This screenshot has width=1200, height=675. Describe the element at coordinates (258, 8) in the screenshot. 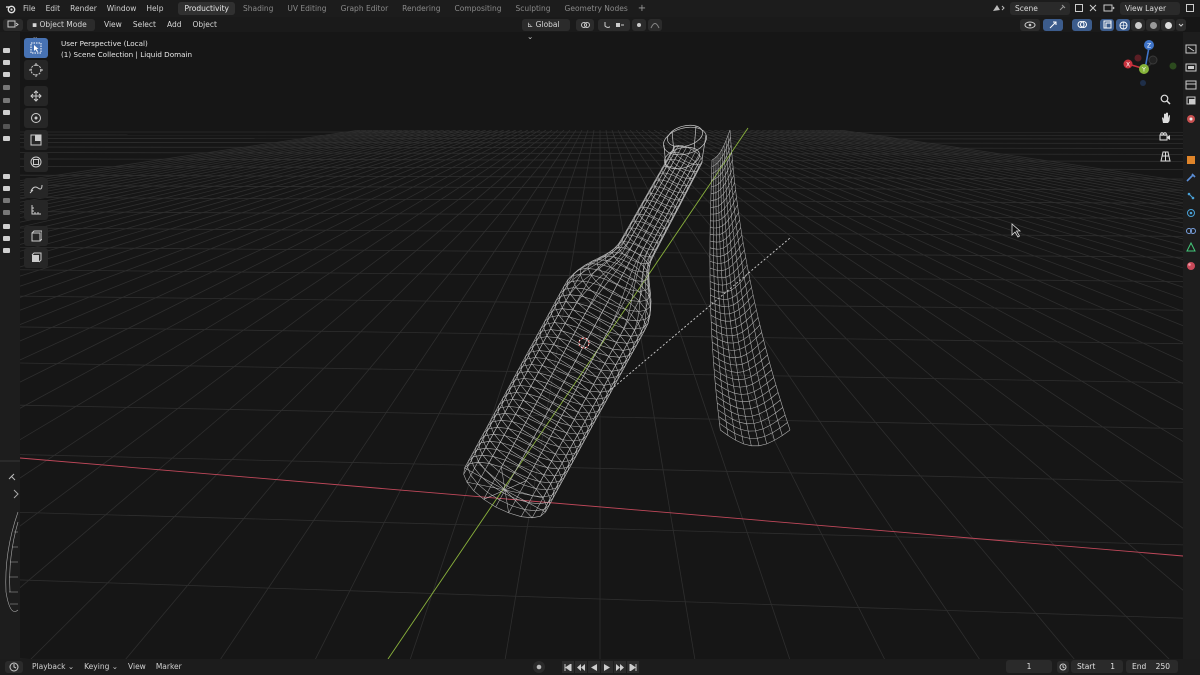

I see `tab-shading: Shading` at that location.